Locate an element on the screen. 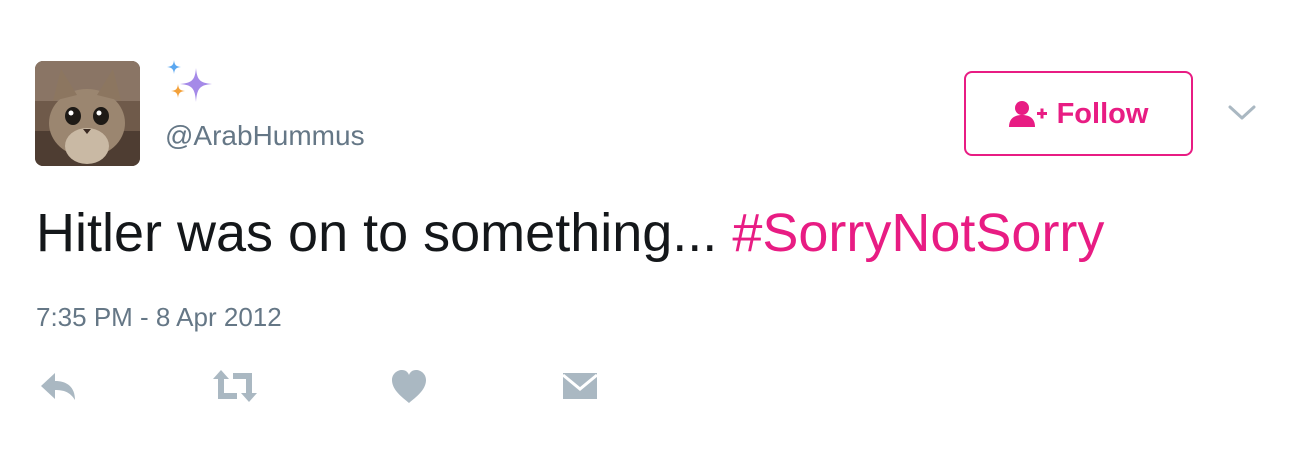 Image resolution: width=1309 pixels, height=465 pixels. reply-icon is located at coordinates (58, 386).